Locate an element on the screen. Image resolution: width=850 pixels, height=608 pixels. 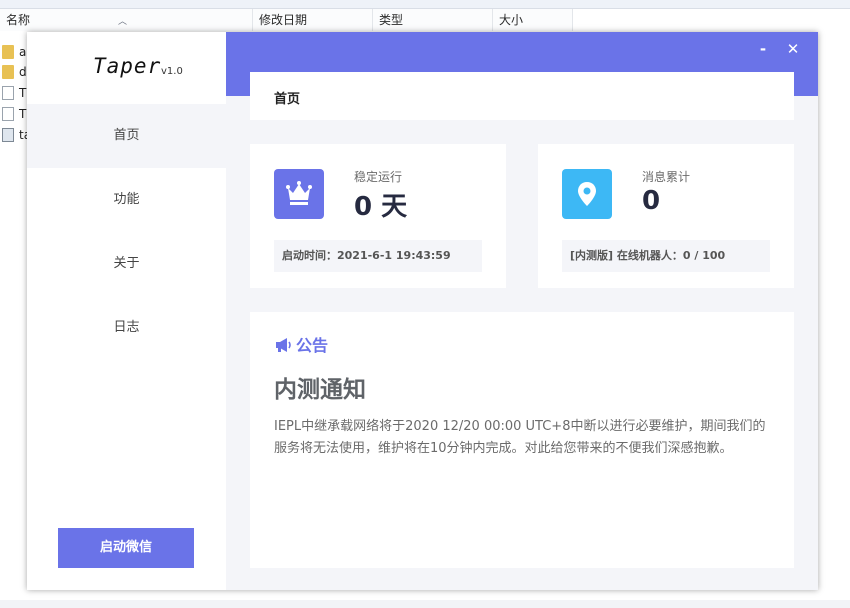
notice-heading: 公告 is located at coordinates (301, 344).